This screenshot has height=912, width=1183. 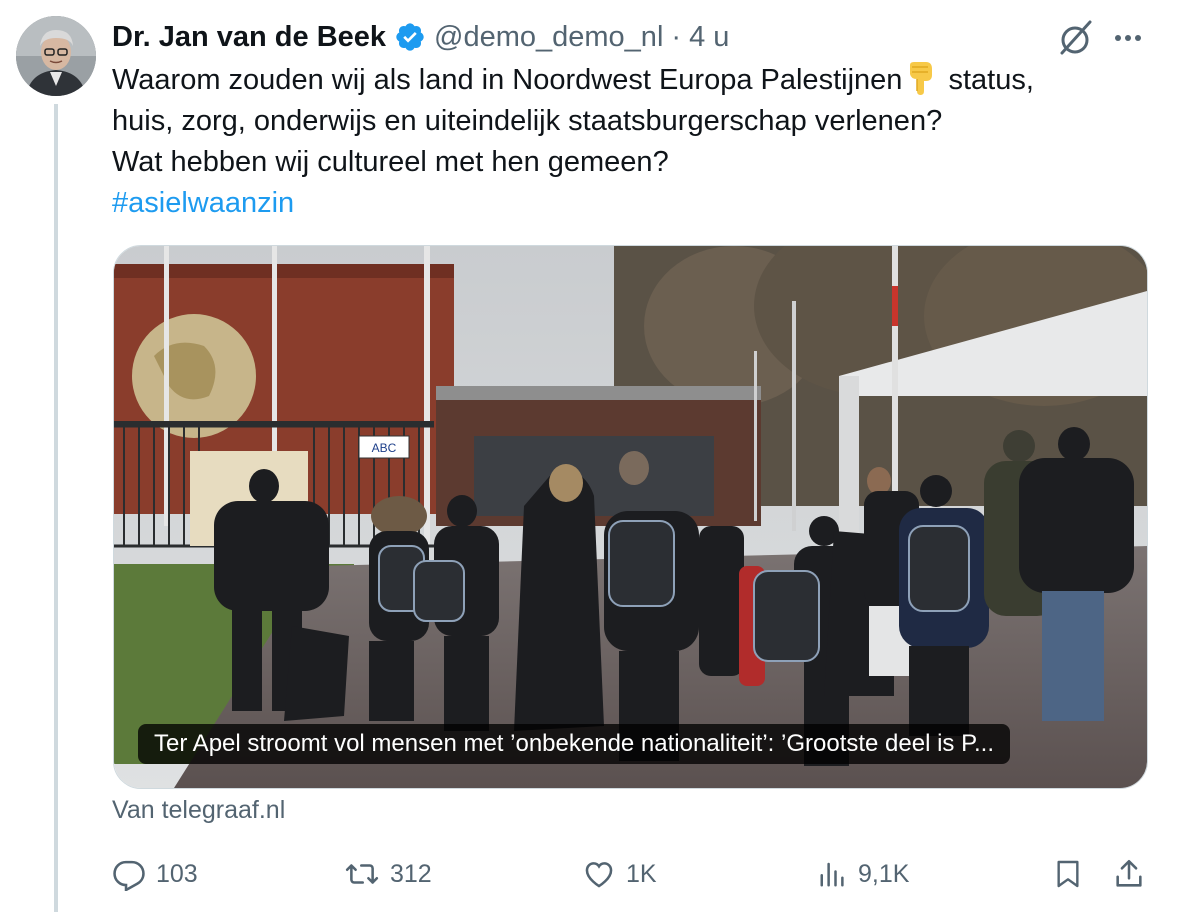 What do you see at coordinates (619, 874) in the screenshot?
I see `like-button: 1K` at bounding box center [619, 874].